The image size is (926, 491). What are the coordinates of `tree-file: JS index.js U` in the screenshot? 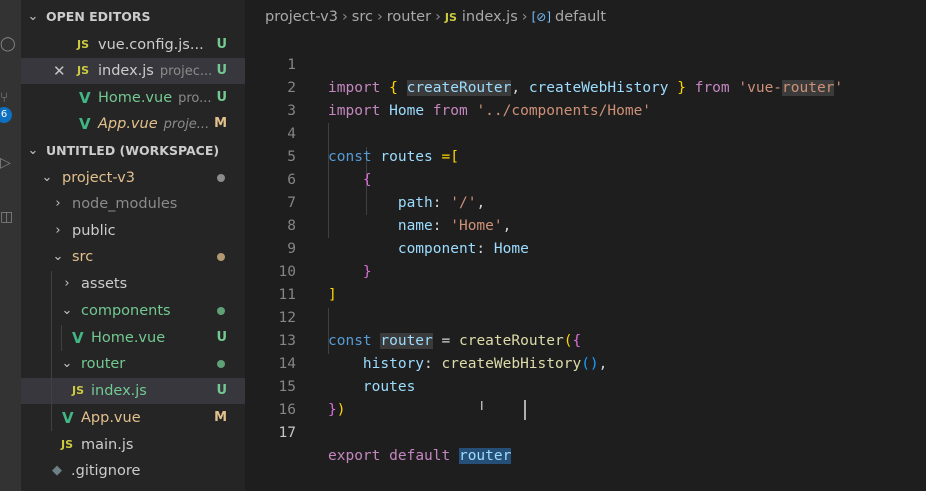 It's located at (133, 391).